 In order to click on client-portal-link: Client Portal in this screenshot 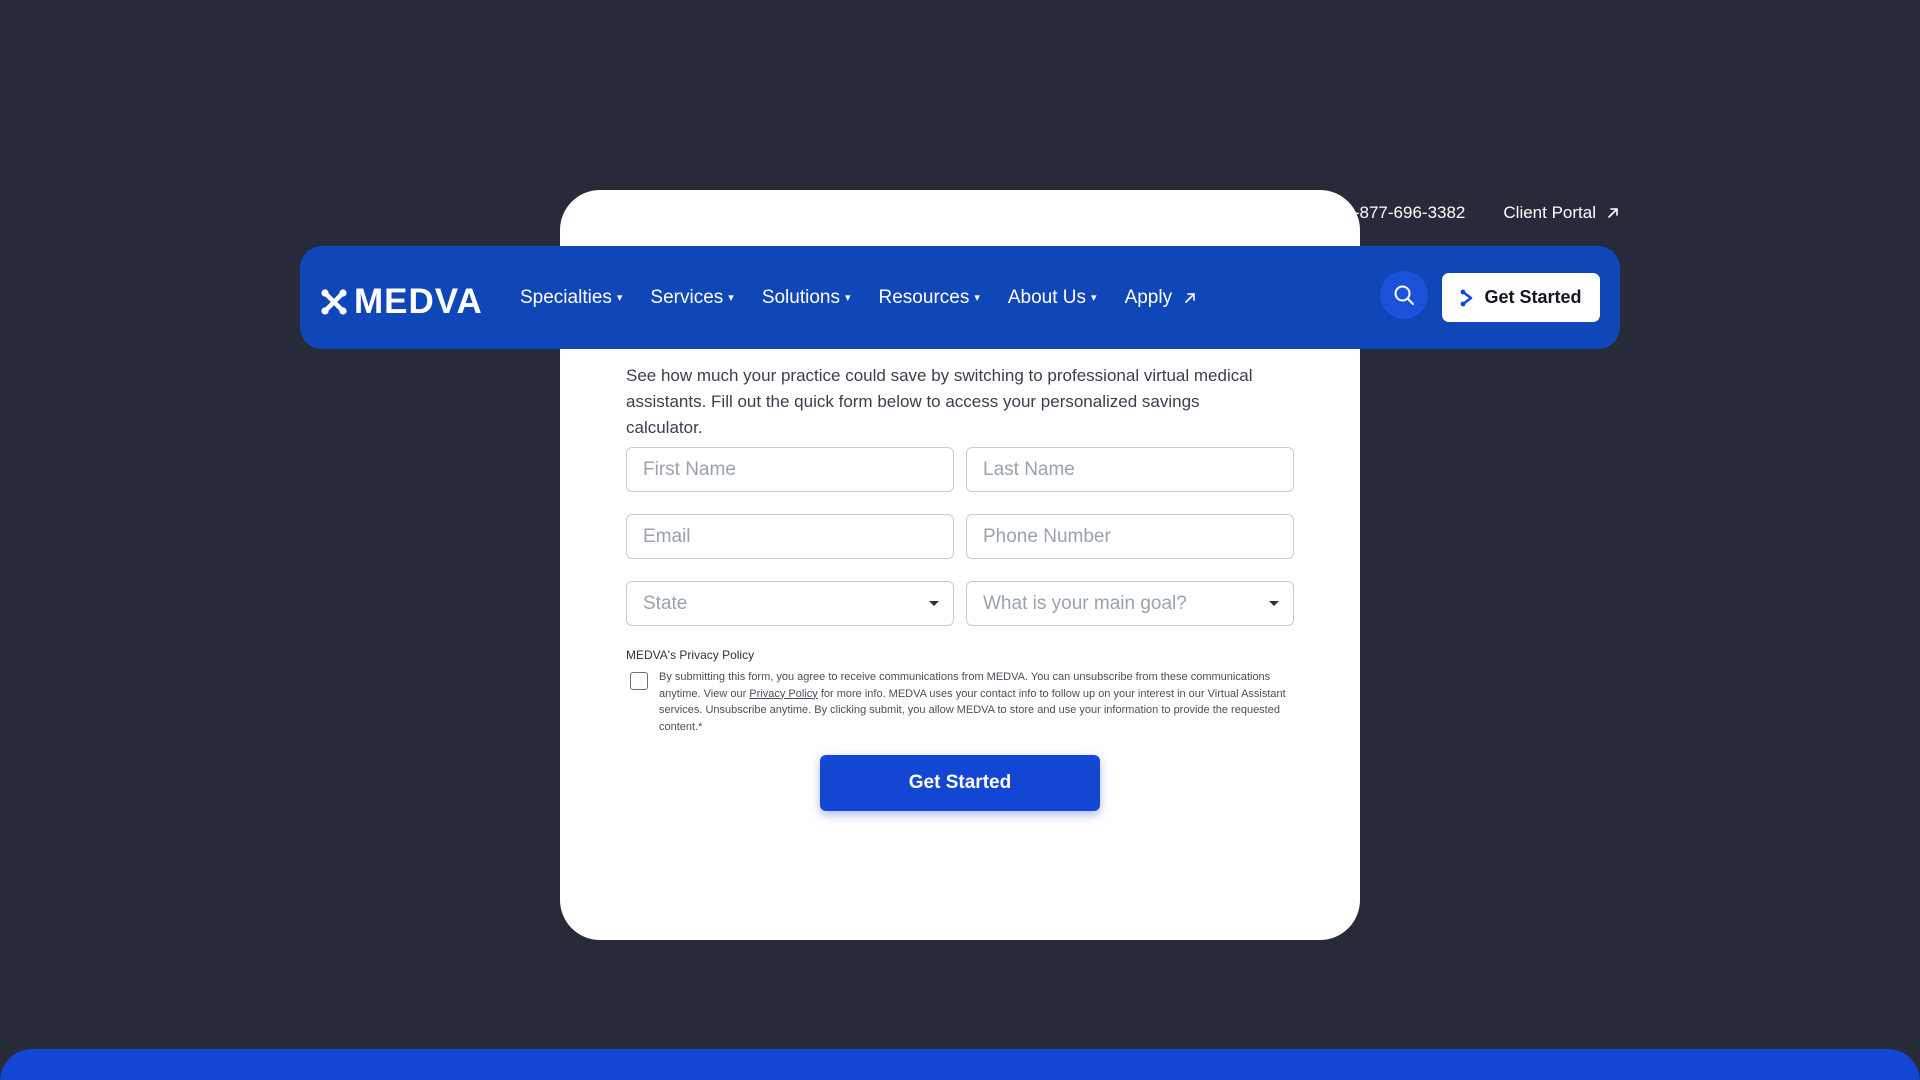, I will do `click(1561, 213)`.